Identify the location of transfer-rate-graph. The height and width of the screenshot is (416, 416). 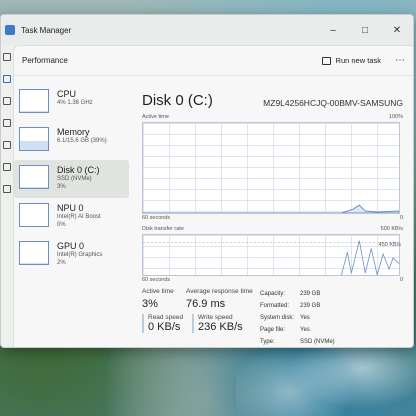
(271, 255).